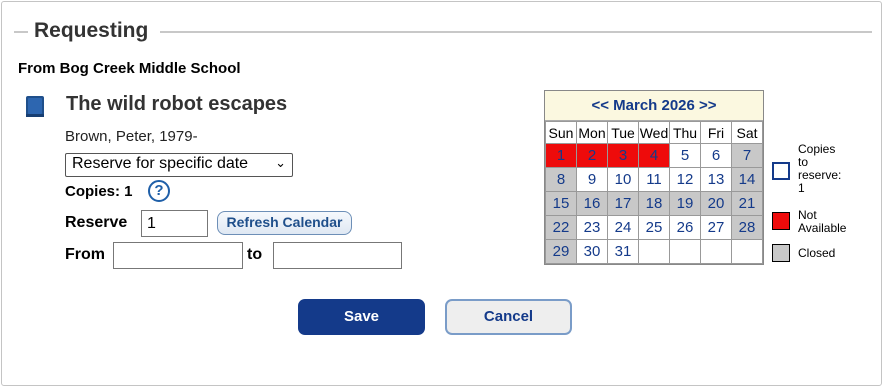 The width and height of the screenshot is (885, 389). I want to click on calendar-day: 29, so click(561, 251).